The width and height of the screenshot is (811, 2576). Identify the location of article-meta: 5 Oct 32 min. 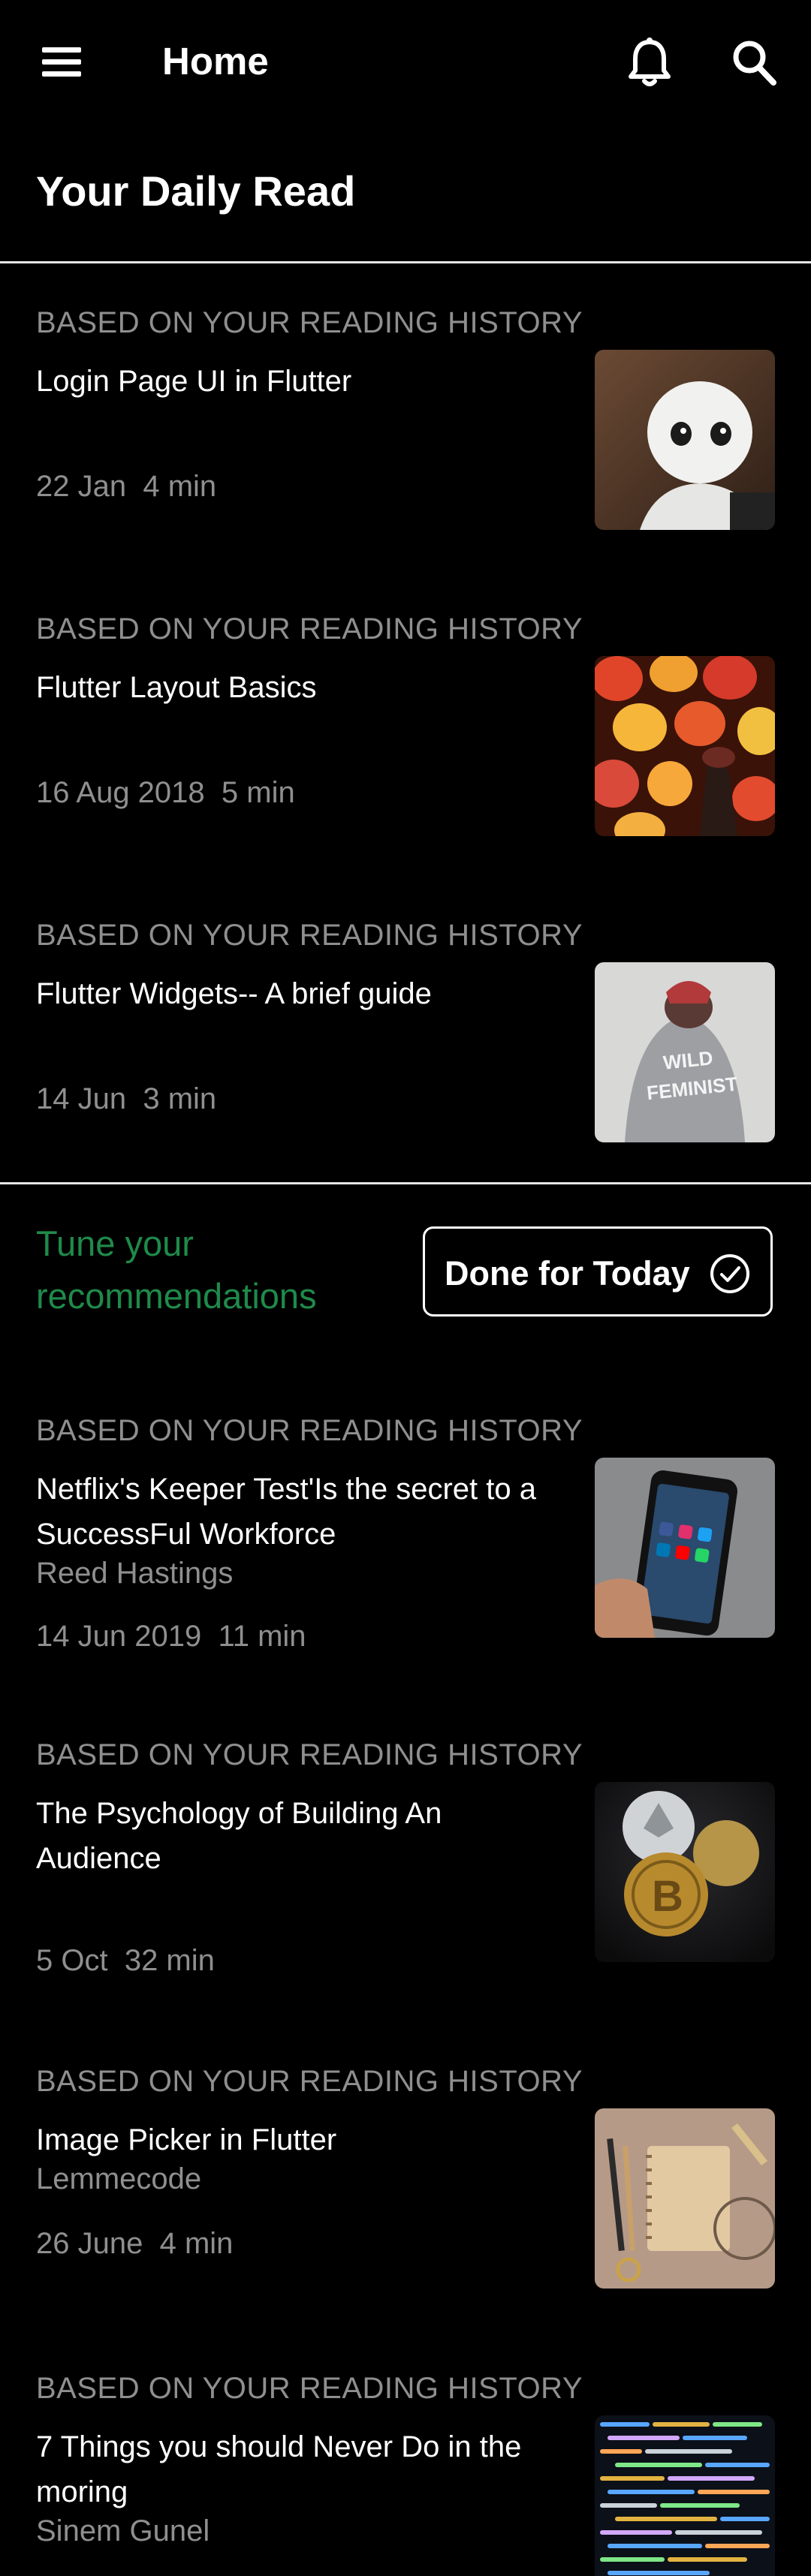
(125, 1961).